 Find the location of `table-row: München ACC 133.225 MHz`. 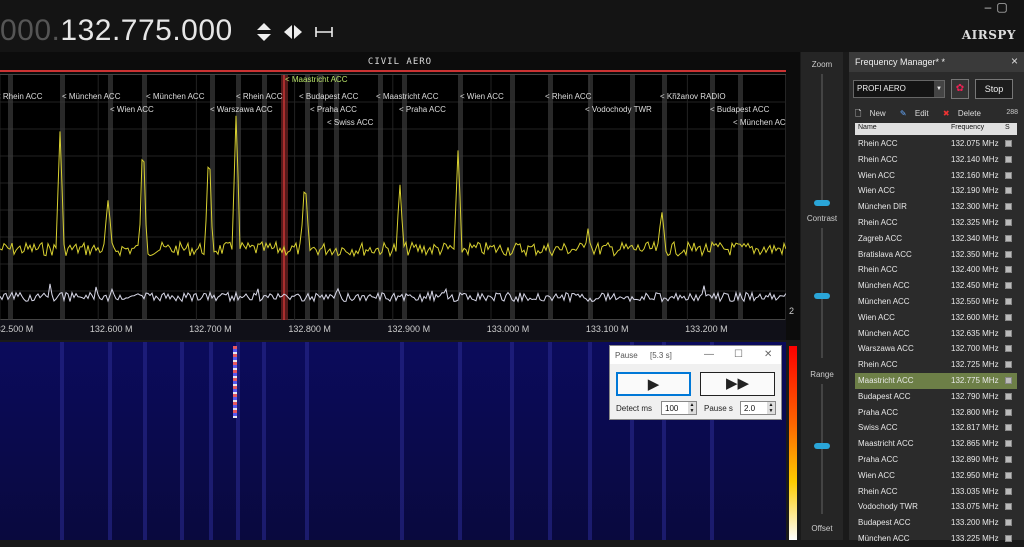

table-row: München ACC 133.225 MHz is located at coordinates (936, 539).